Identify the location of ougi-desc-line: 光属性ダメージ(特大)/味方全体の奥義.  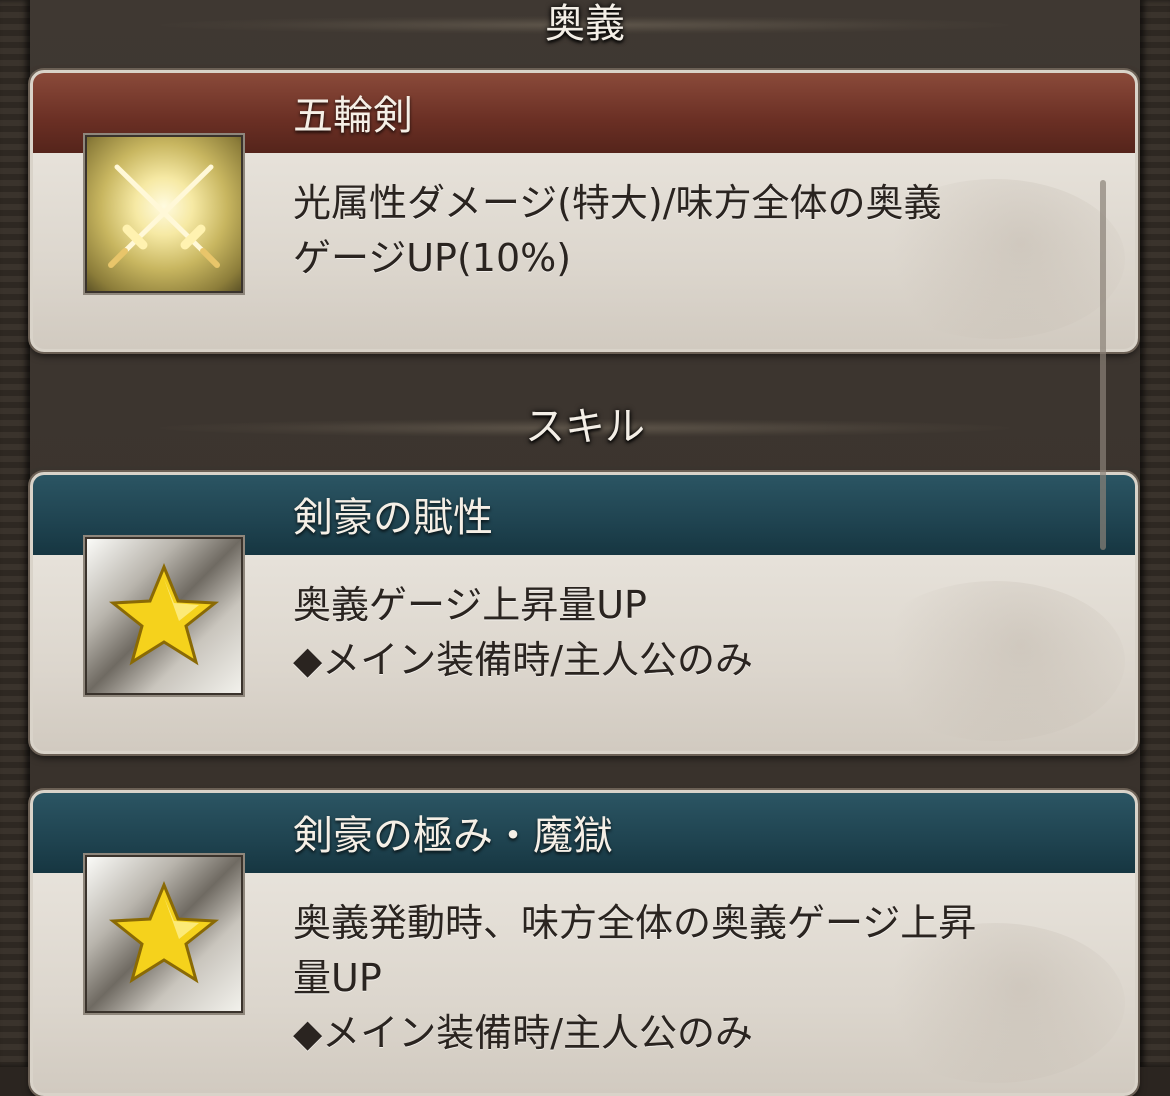
(617, 203).